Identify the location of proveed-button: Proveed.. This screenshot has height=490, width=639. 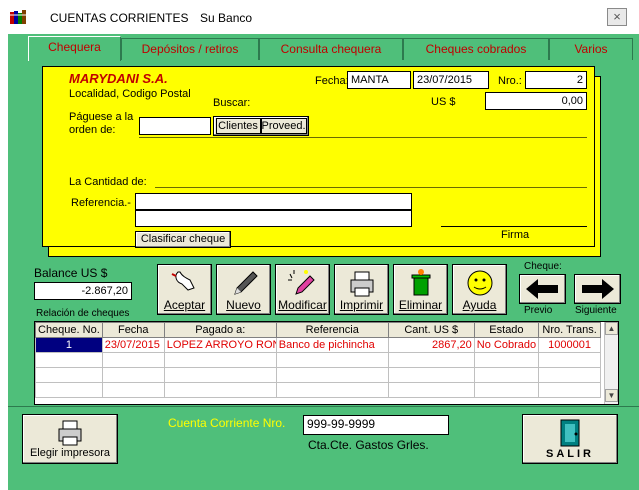
(283, 126).